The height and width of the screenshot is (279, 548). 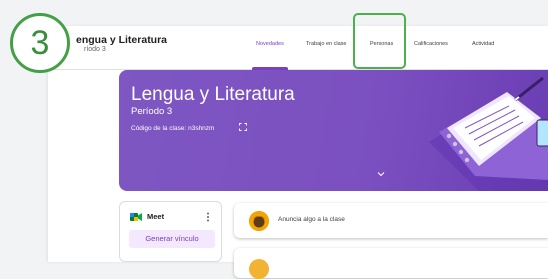 What do you see at coordinates (259, 269) in the screenshot?
I see `post-avatar` at bounding box center [259, 269].